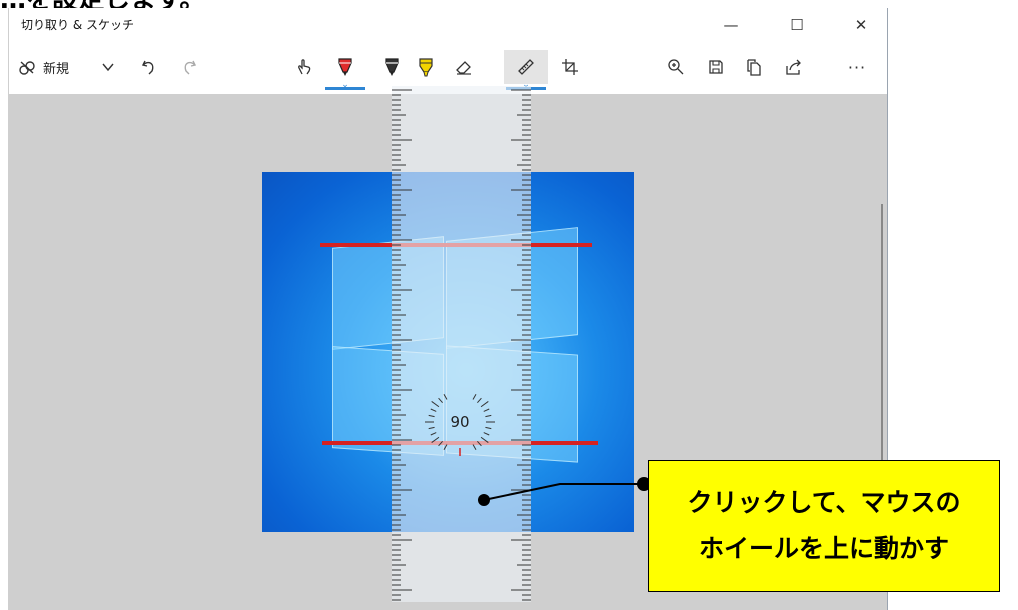  What do you see at coordinates (824, 502) in the screenshot?
I see `callout-line-1: クリックして、マウスの` at bounding box center [824, 502].